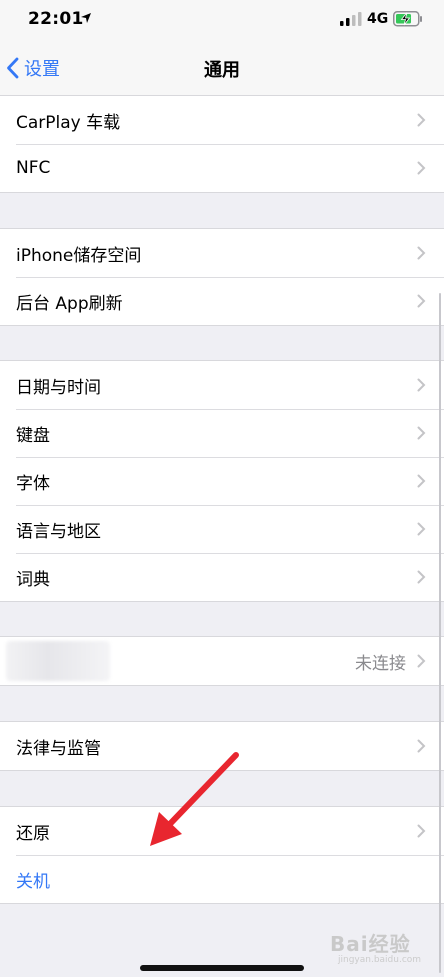  I want to click on row-date-time: 日期与时间, so click(222, 385).